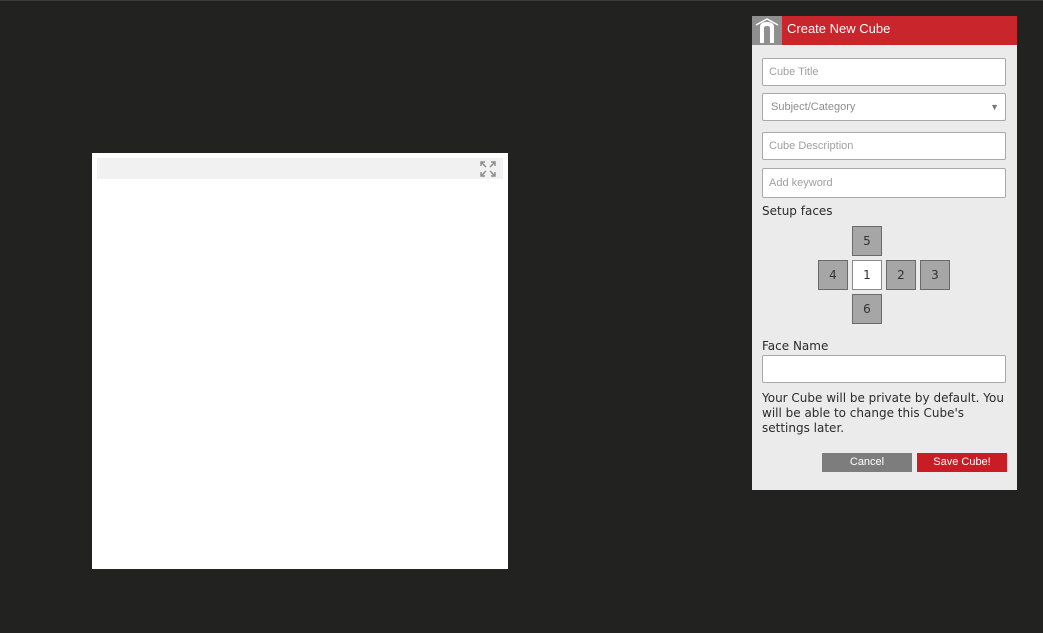  What do you see at coordinates (833, 275) in the screenshot?
I see `face-4-button: 4` at bounding box center [833, 275].